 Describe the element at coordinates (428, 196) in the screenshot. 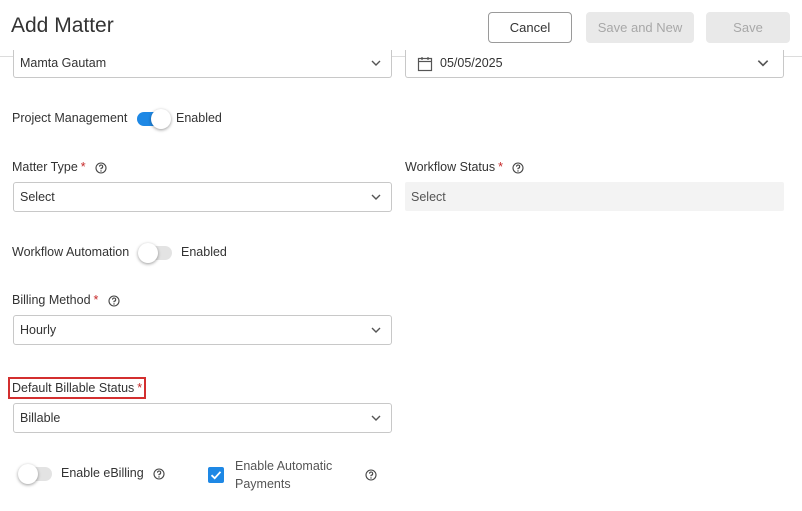

I see `workflow-status-value: Select` at that location.